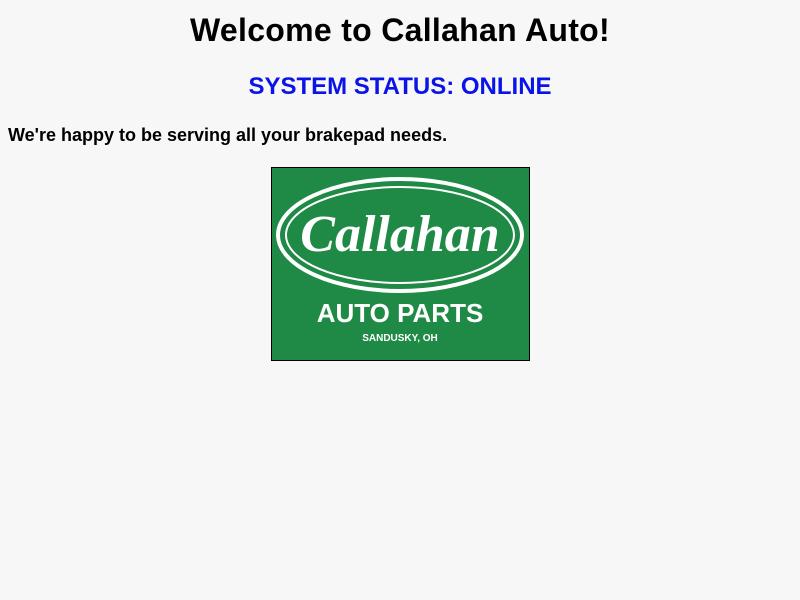  What do you see at coordinates (400, 313) in the screenshot?
I see `logo-auto-parts-text: AUTO PARTS` at bounding box center [400, 313].